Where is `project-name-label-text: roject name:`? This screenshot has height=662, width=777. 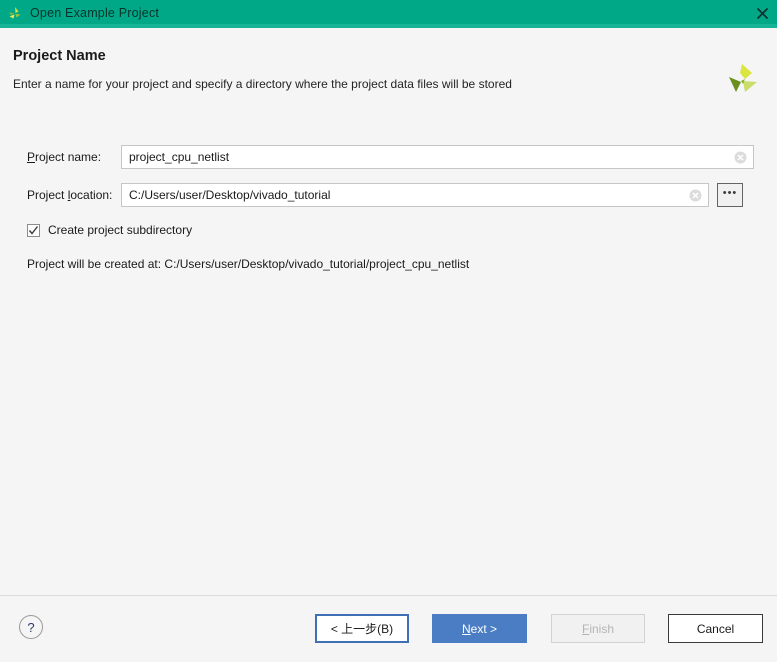 project-name-label-text: roject name: is located at coordinates (68, 157).